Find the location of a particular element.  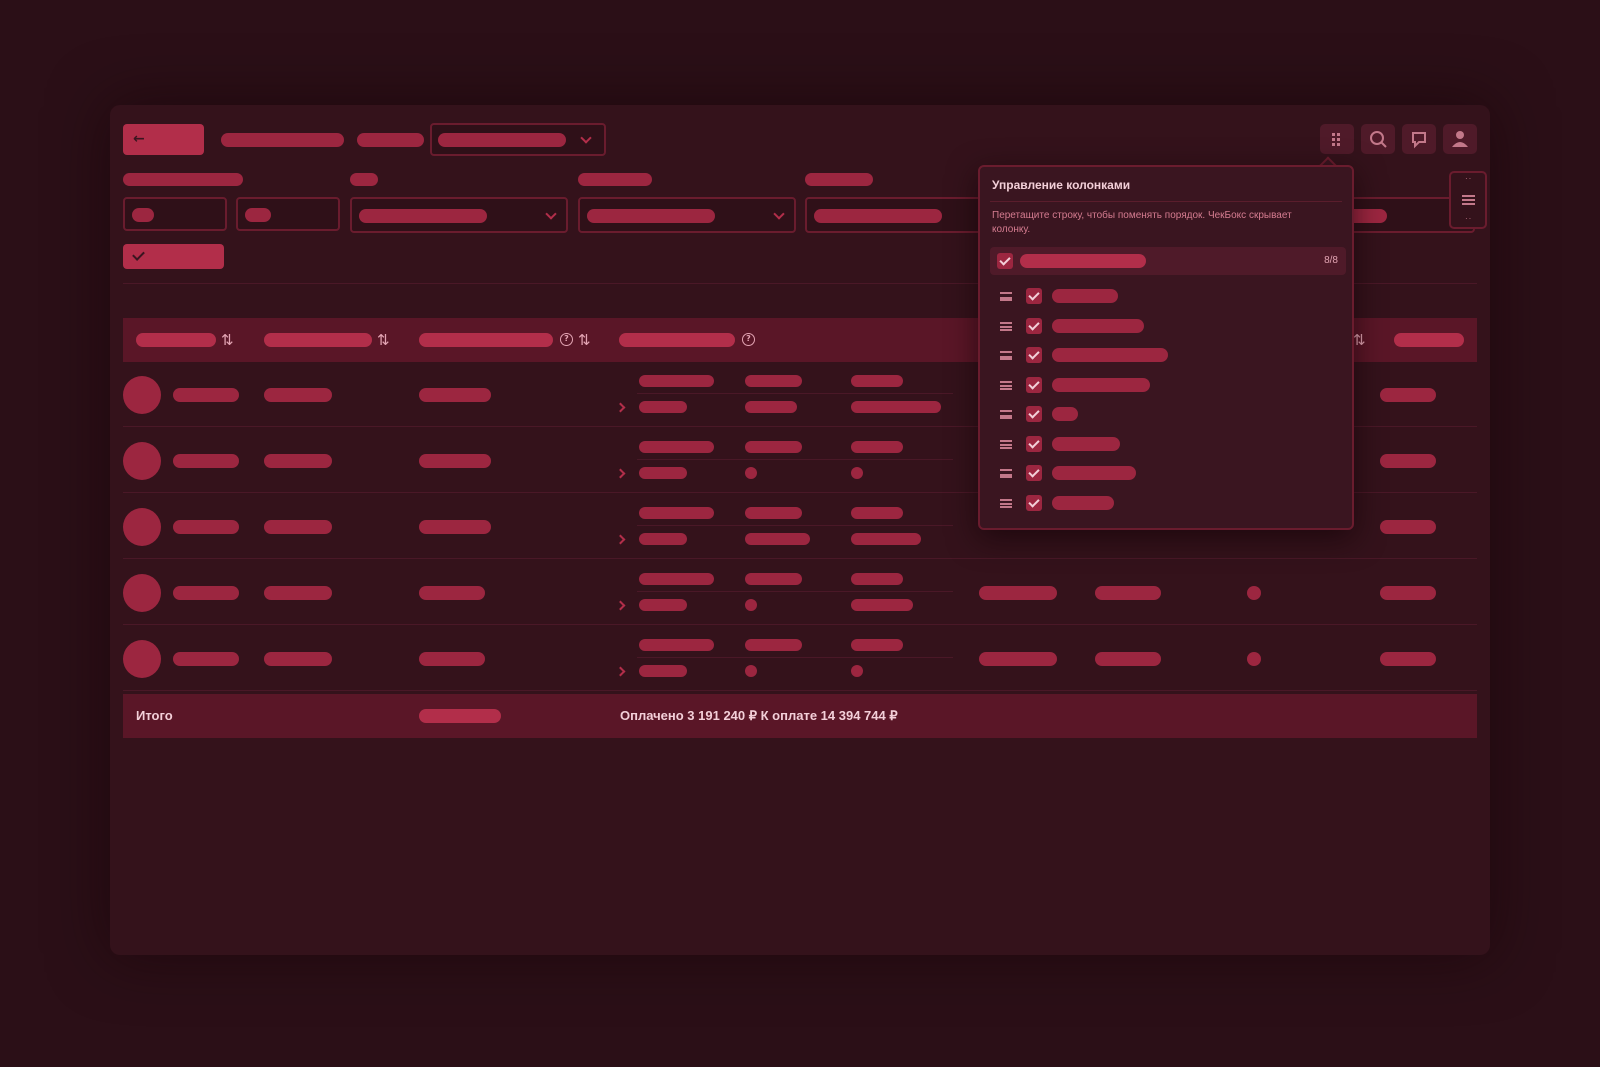

period-select-value is located at coordinates (502, 140).